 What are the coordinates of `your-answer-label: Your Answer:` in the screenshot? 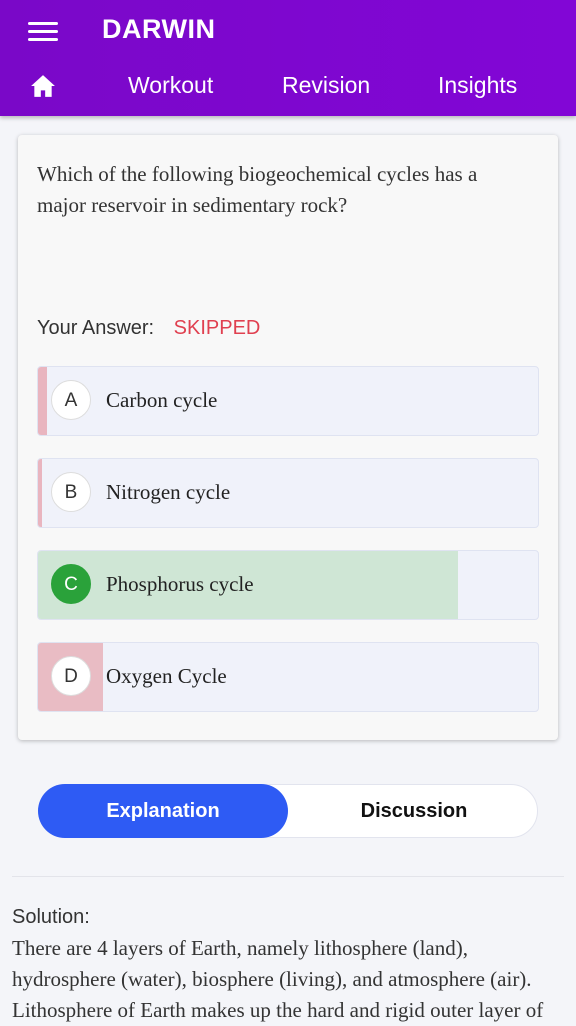 It's located at (96, 328).